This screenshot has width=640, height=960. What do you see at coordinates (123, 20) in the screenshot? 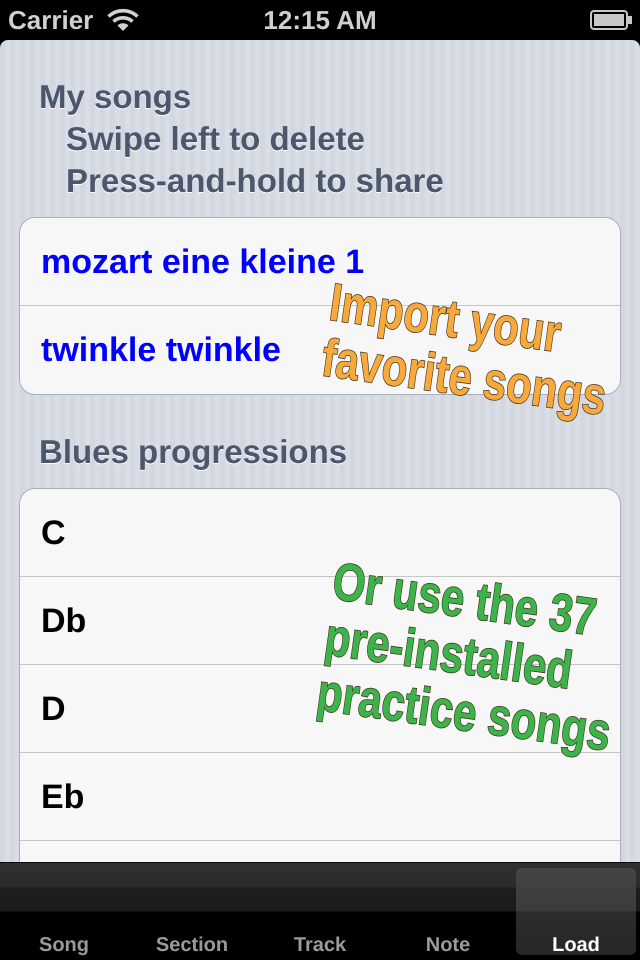
I see `wifi-icon` at bounding box center [123, 20].